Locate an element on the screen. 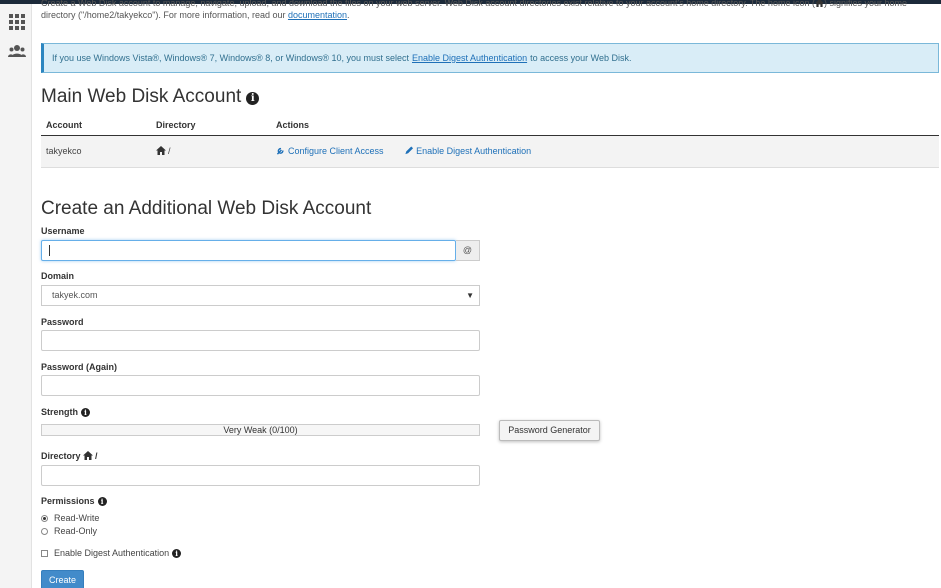 The height and width of the screenshot is (588, 941). radio-read-only: Read-Only is located at coordinates (69, 531).